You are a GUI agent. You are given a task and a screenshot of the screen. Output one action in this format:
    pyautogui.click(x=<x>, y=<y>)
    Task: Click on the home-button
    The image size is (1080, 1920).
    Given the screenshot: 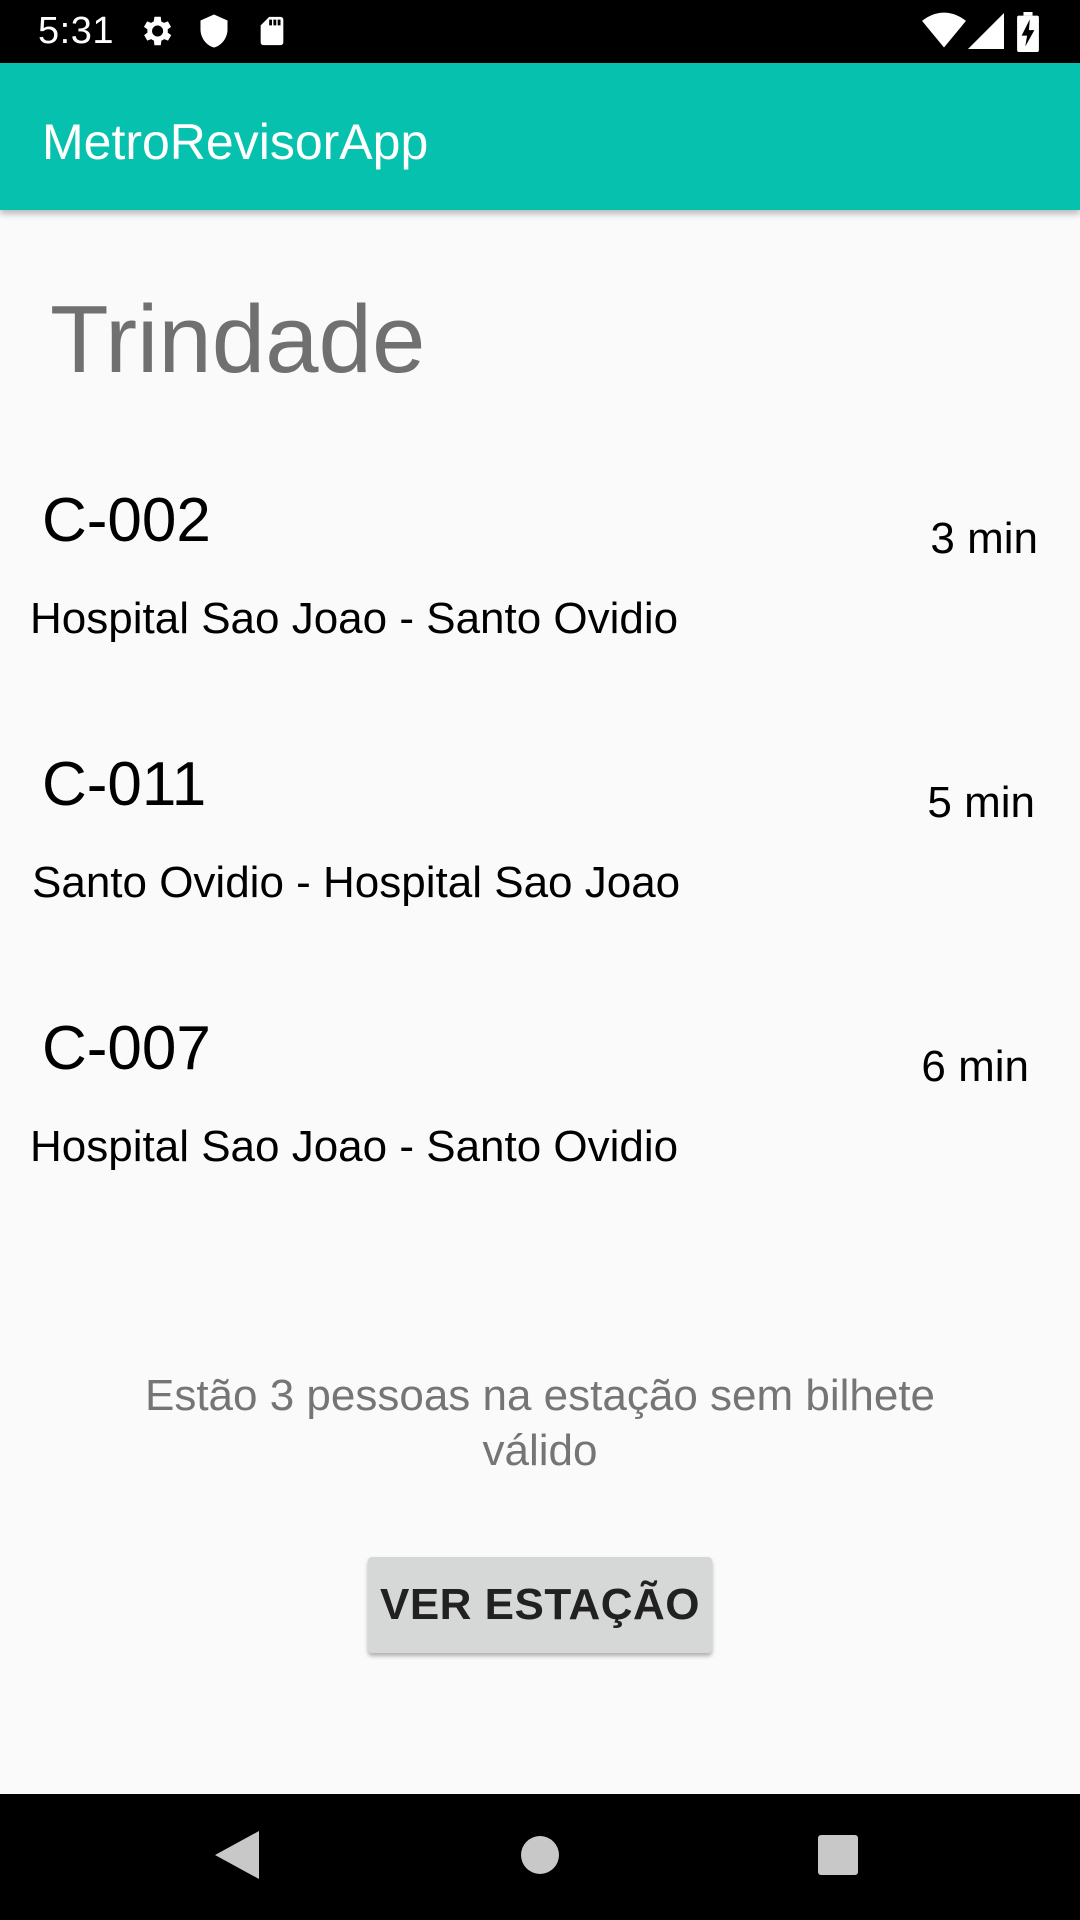 What is the action you would take?
    pyautogui.click(x=540, y=1857)
    